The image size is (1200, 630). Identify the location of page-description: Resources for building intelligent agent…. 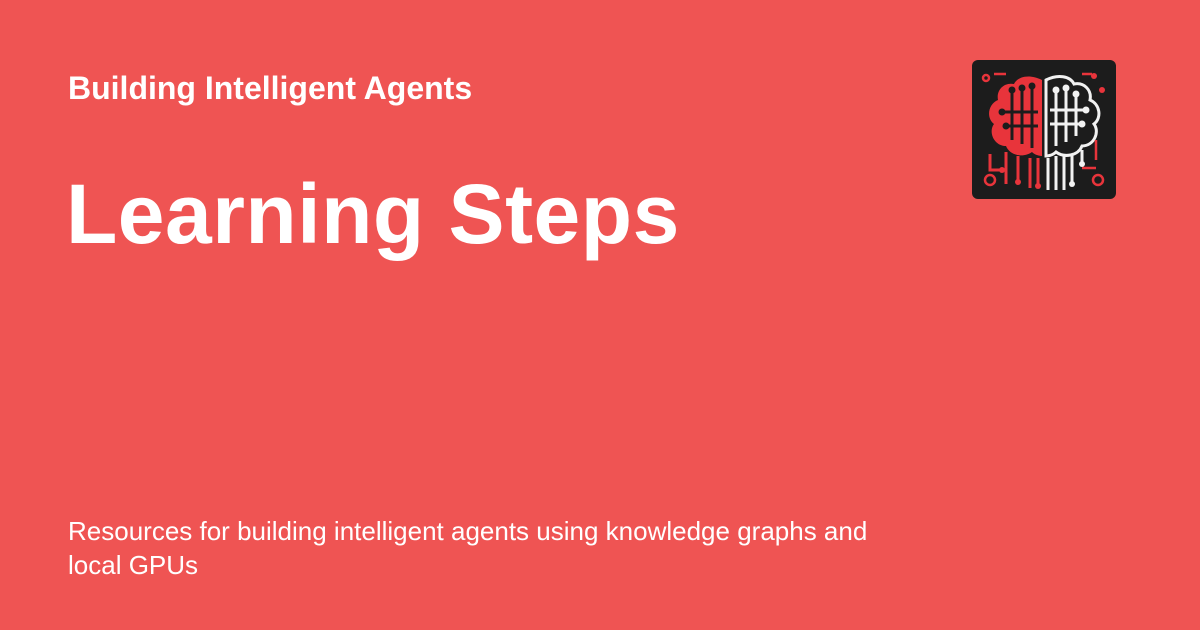
(468, 548).